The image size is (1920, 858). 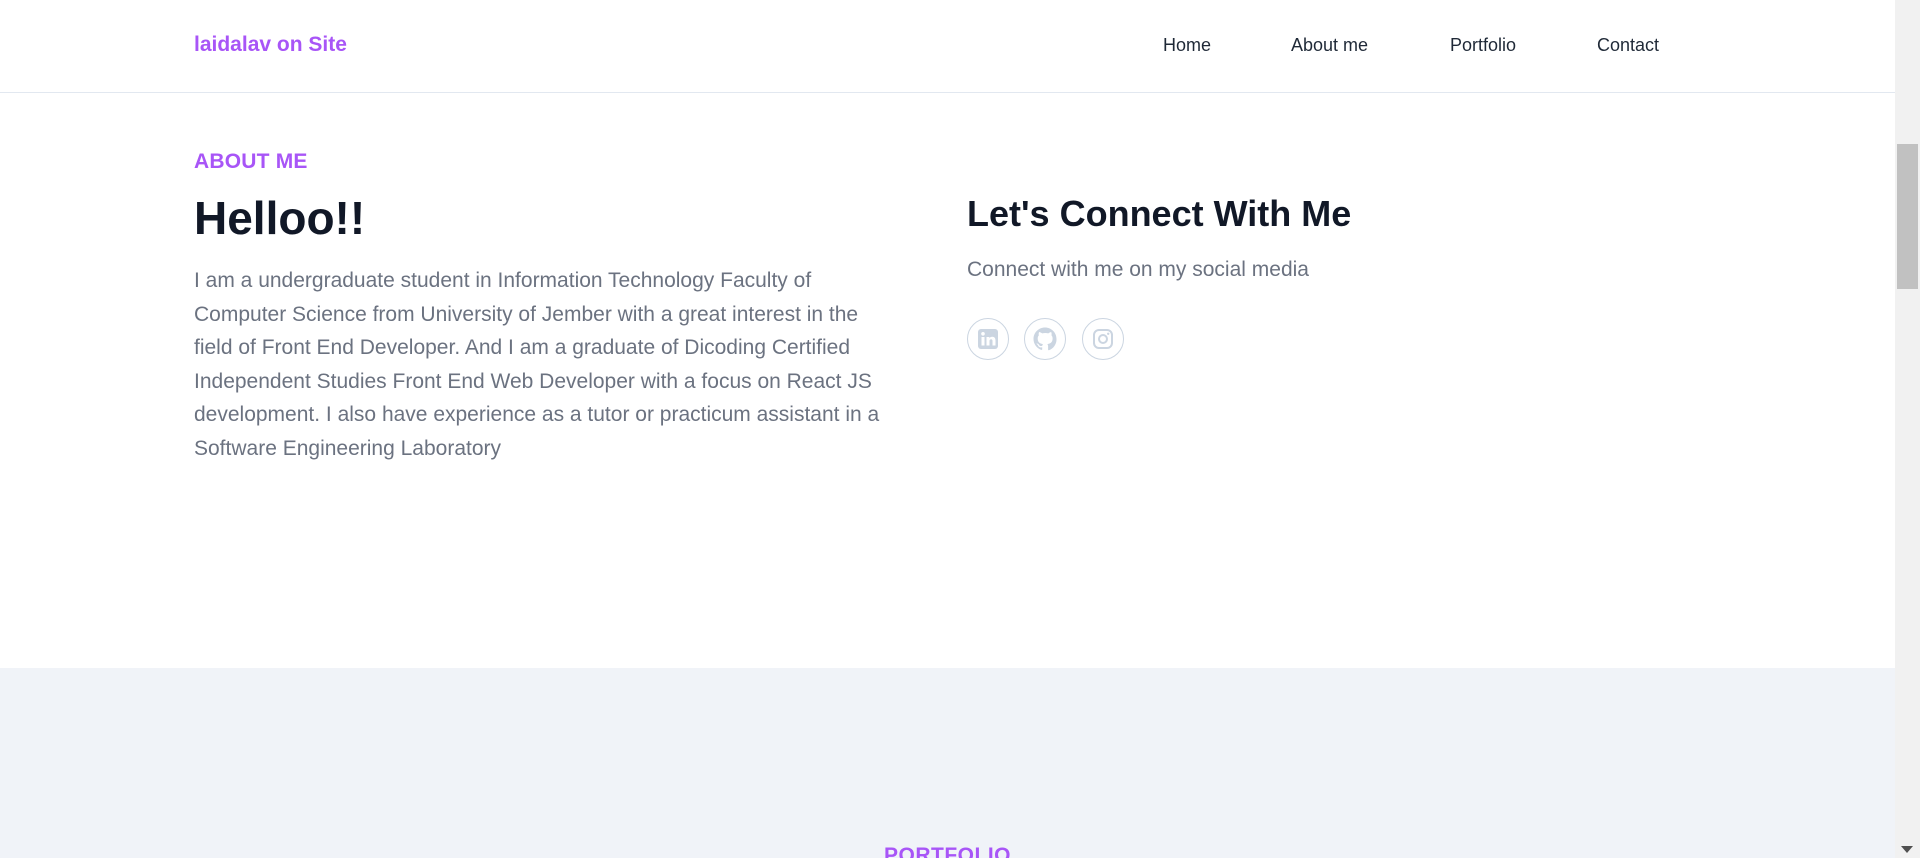 I want to click on section-label-portfolio: PORTFOLIO, so click(x=947, y=851).